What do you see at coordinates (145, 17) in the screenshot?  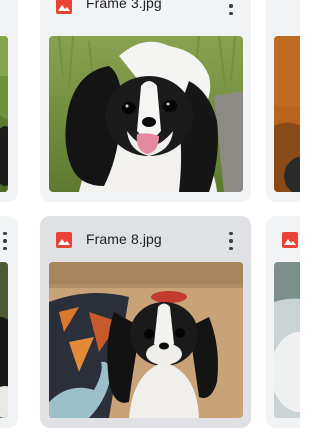 I see `file-card-header: Frame 3.jpg` at bounding box center [145, 17].